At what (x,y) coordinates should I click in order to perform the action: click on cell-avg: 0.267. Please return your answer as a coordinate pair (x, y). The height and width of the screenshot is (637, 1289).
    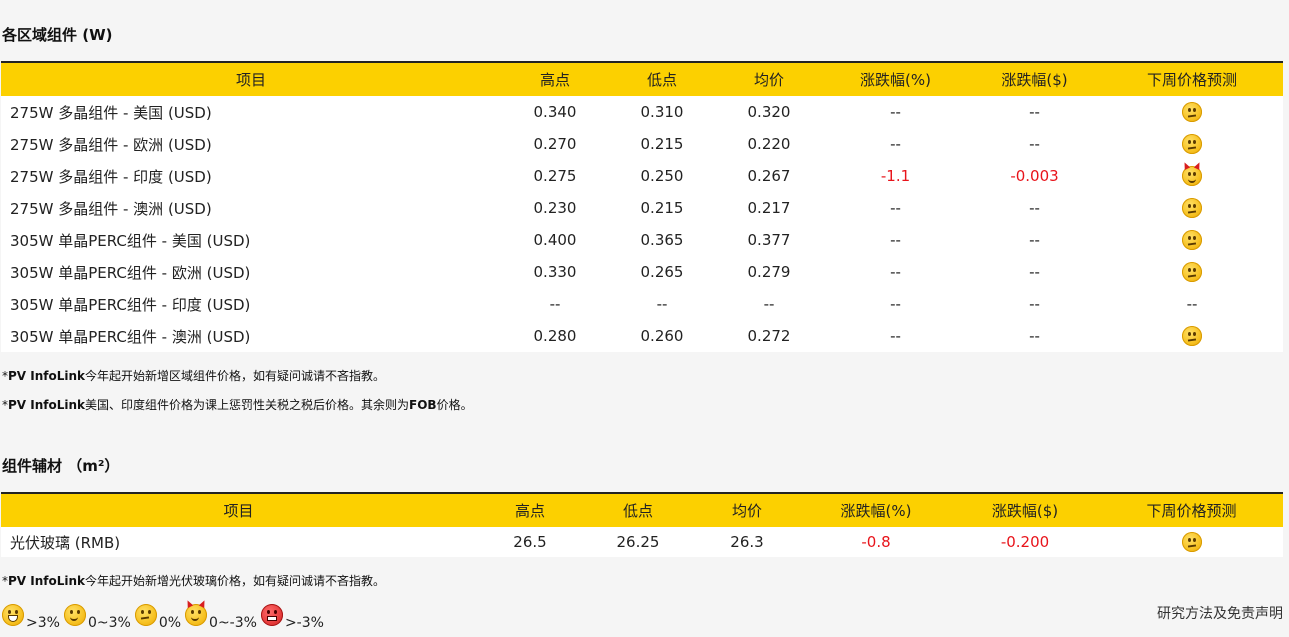
    Looking at the image, I should click on (769, 176).